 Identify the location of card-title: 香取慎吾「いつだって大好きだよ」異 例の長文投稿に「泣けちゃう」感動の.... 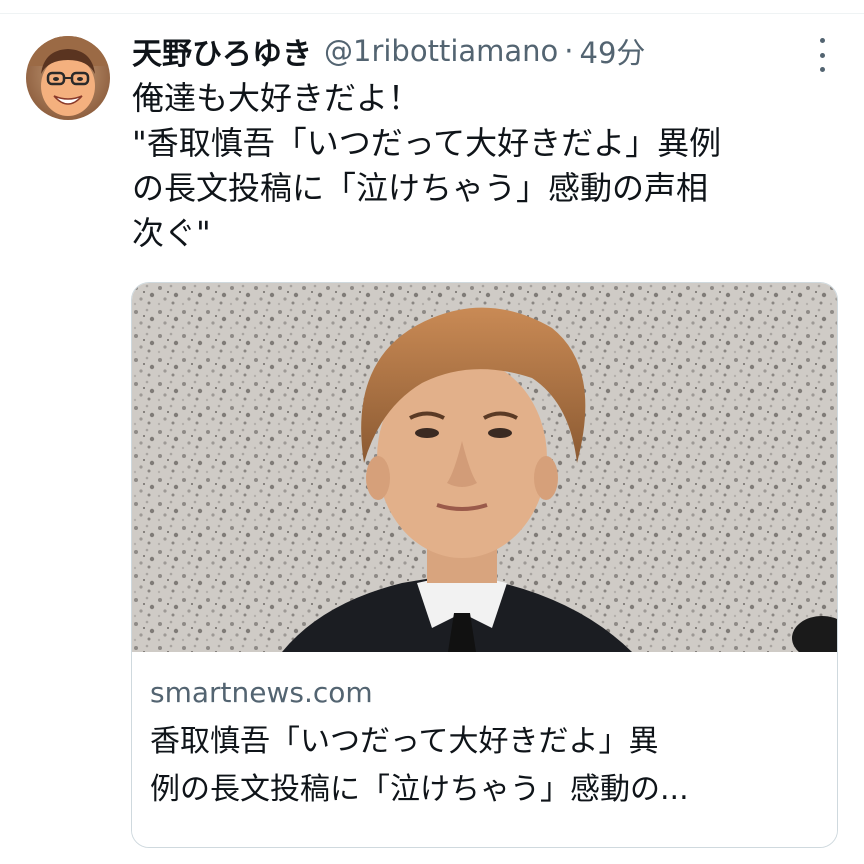
(485, 766).